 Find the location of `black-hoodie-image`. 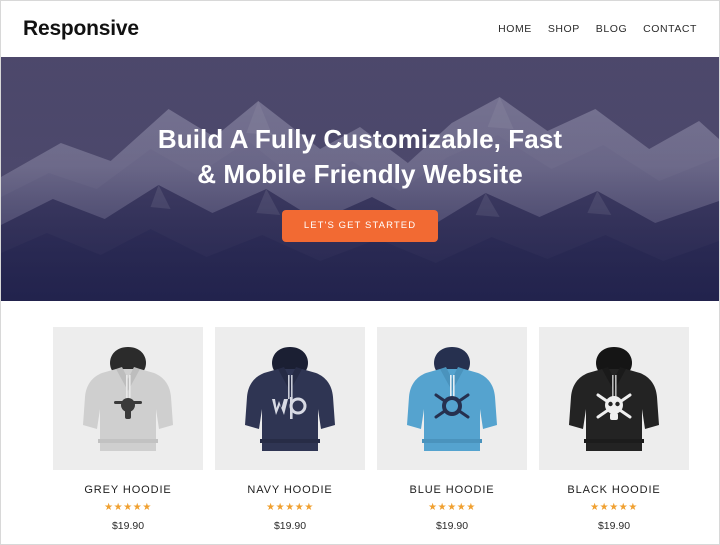

black-hoodie-image is located at coordinates (614, 398).